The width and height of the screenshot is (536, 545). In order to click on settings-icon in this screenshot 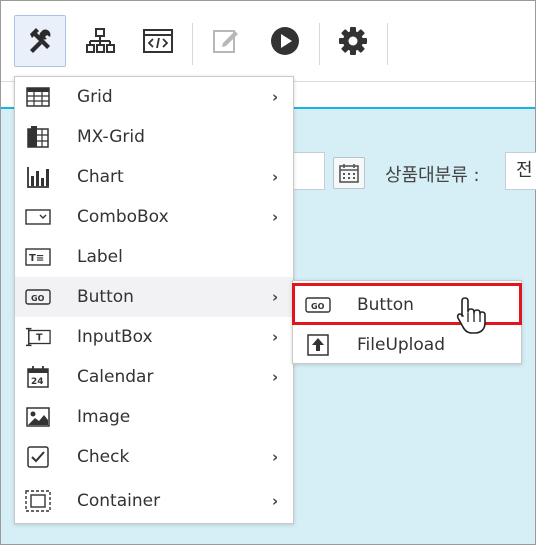, I will do `click(353, 41)`.